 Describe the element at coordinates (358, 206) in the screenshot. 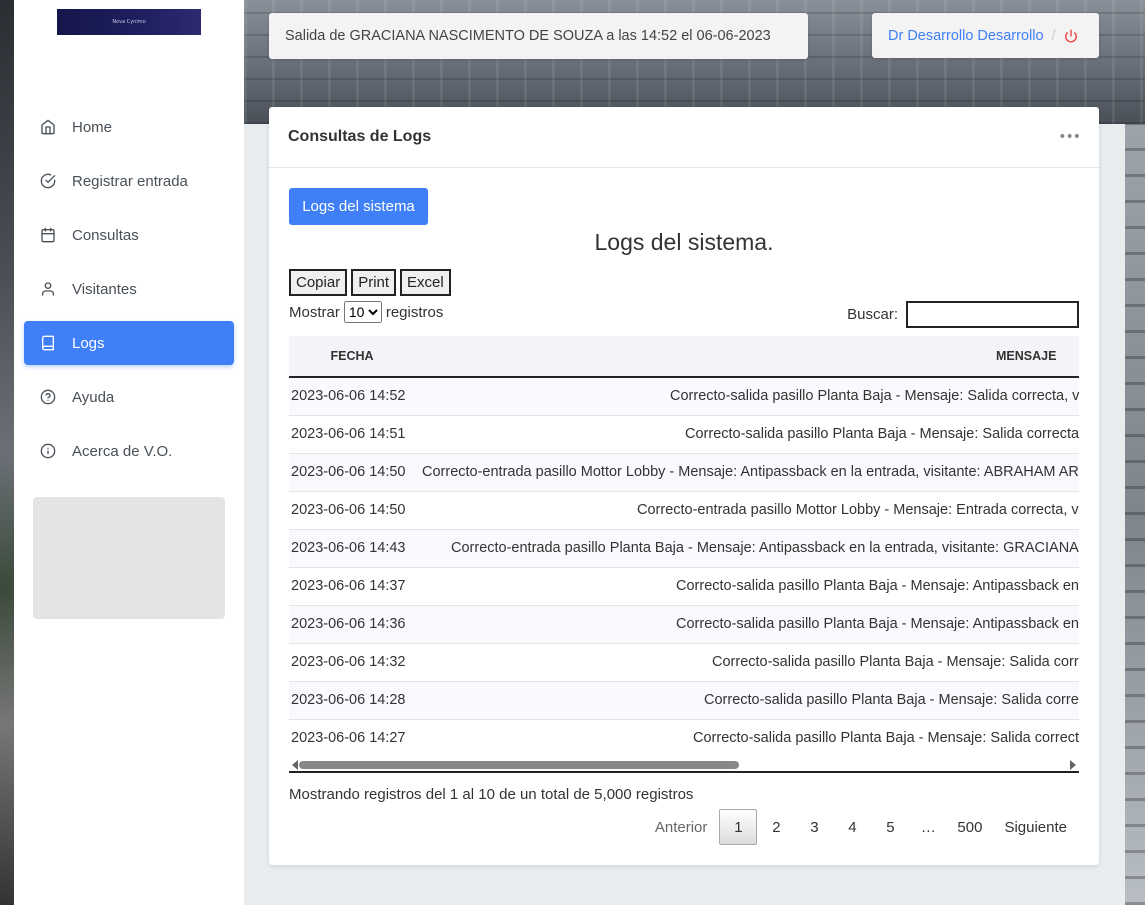

I see `logs-del-sistema-button: Logs del sistema` at that location.